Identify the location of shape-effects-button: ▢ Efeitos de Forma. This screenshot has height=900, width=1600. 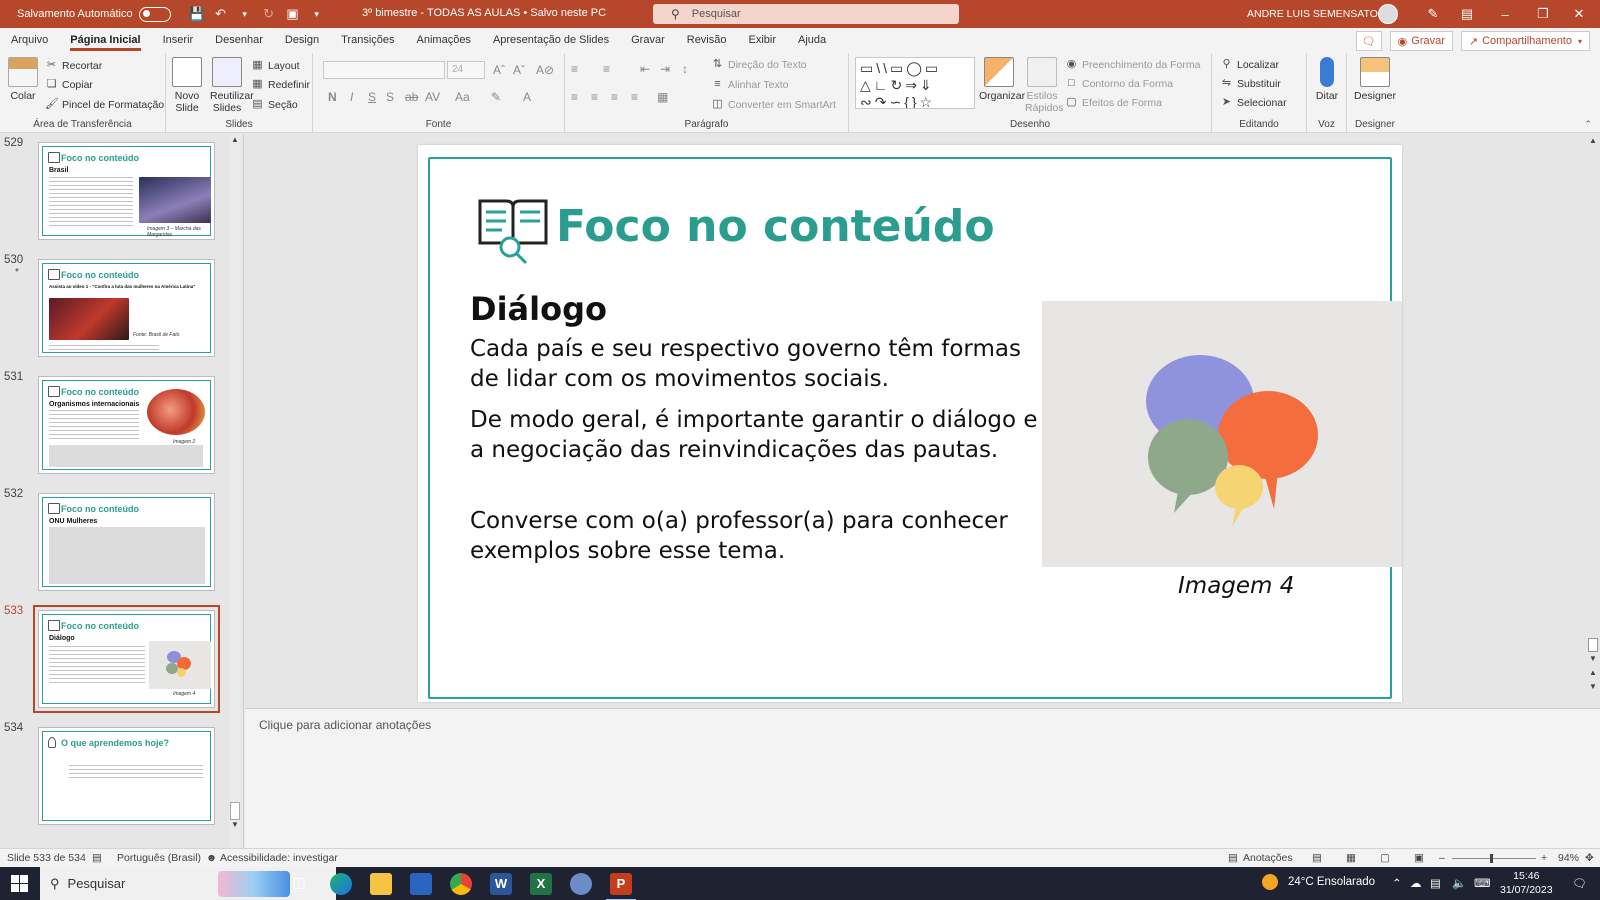
(1113, 102).